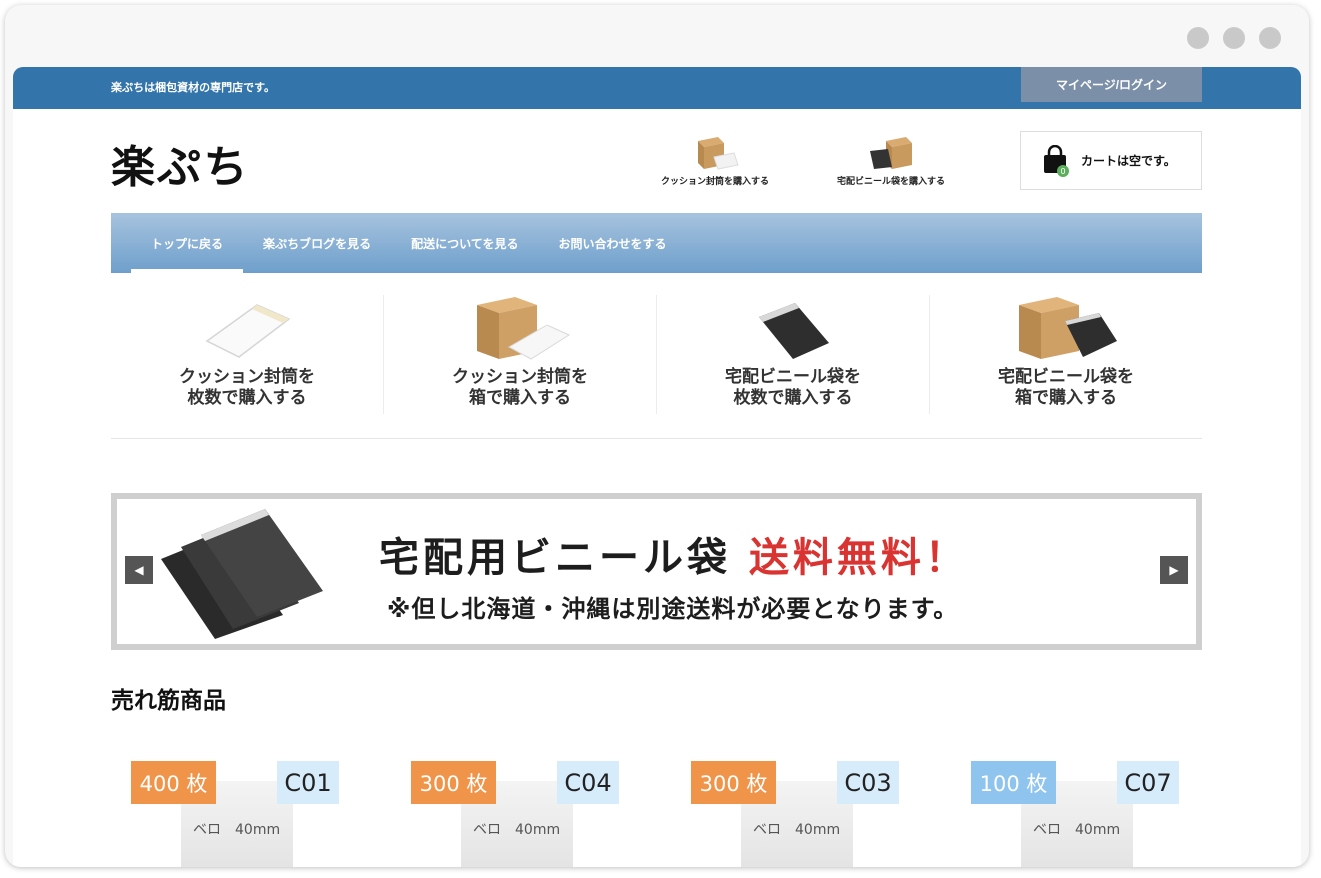 Image resolution: width=1321 pixels, height=878 pixels. Describe the element at coordinates (858, 558) in the screenshot. I see `banner-headline-free-shipping: 送料無料！` at that location.